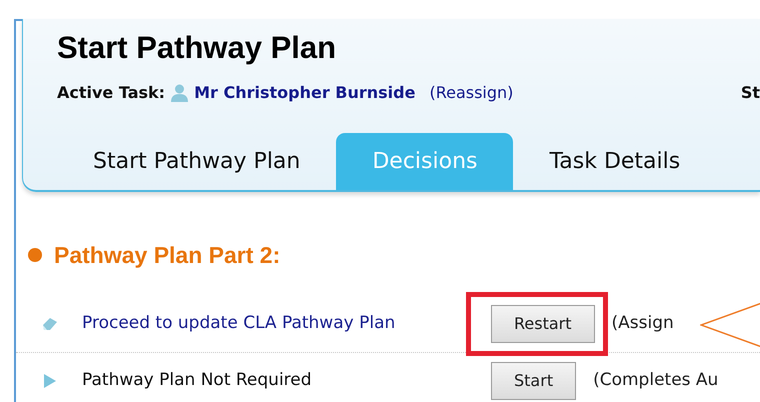  What do you see at coordinates (197, 380) in the screenshot?
I see `decision-label: Pathway Plan Not Required` at bounding box center [197, 380].